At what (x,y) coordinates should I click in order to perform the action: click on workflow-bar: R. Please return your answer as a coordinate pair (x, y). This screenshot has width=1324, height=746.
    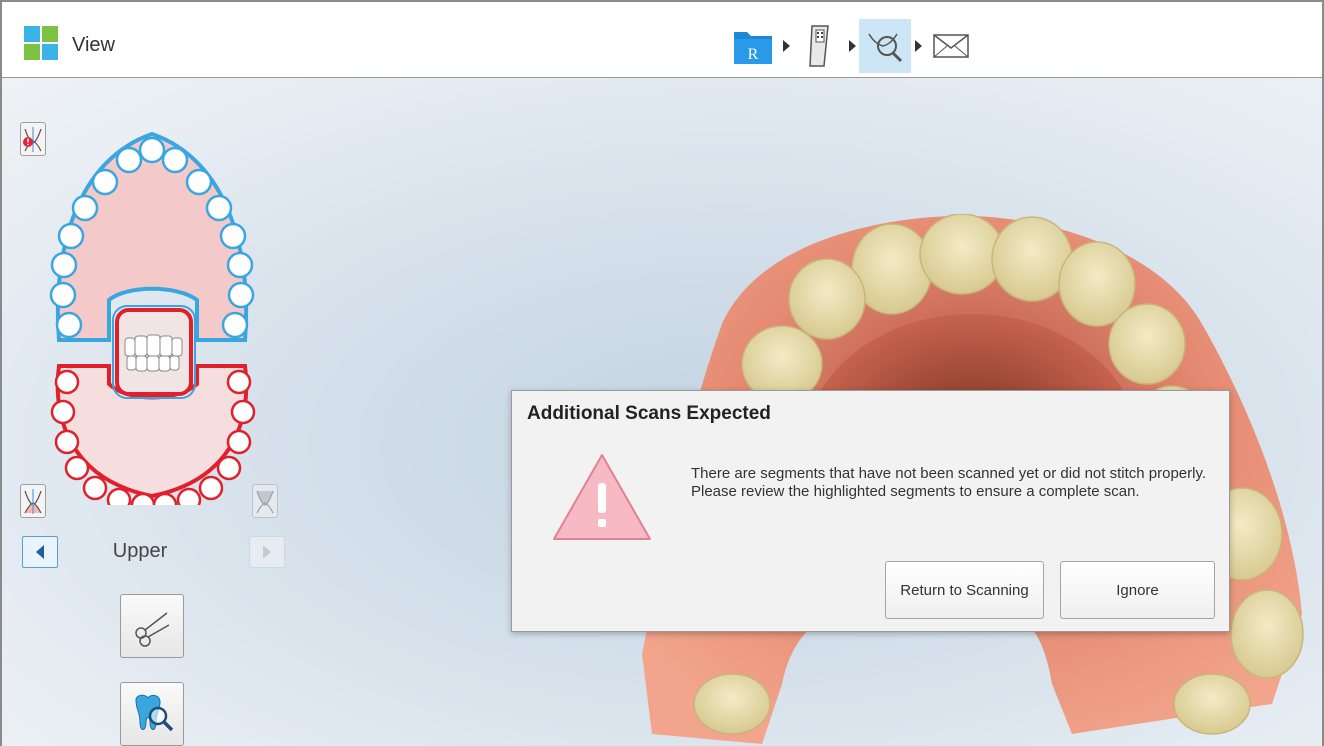
    Looking at the image, I should click on (852, 46).